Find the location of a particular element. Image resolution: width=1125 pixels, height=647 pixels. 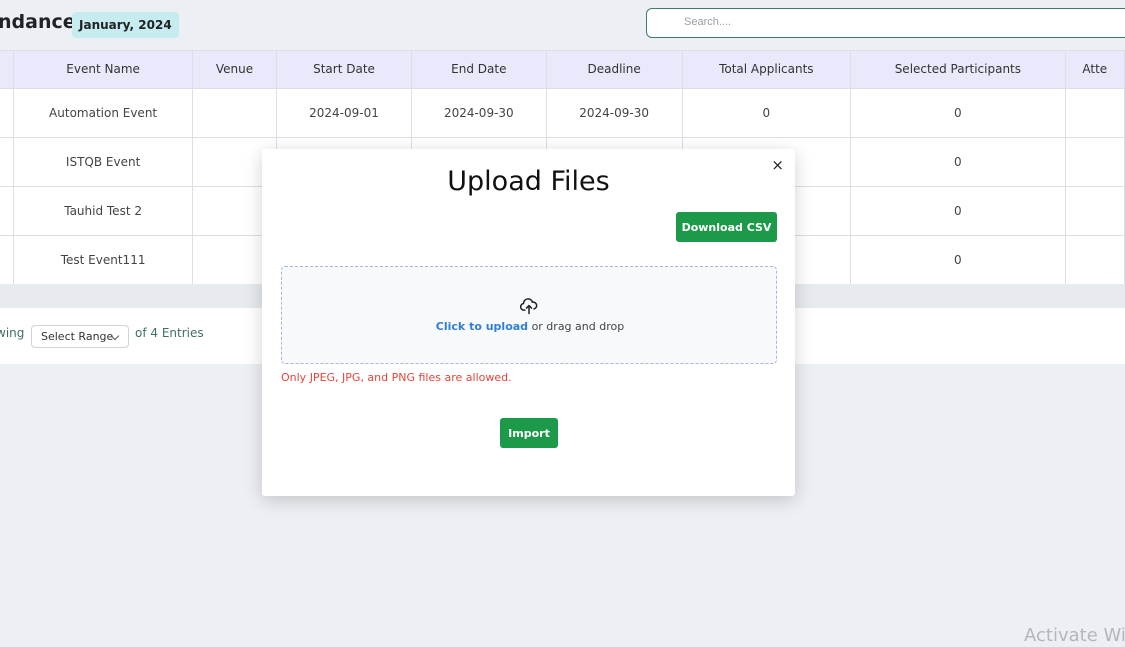

column-header: Total Applicants is located at coordinates (767, 70).